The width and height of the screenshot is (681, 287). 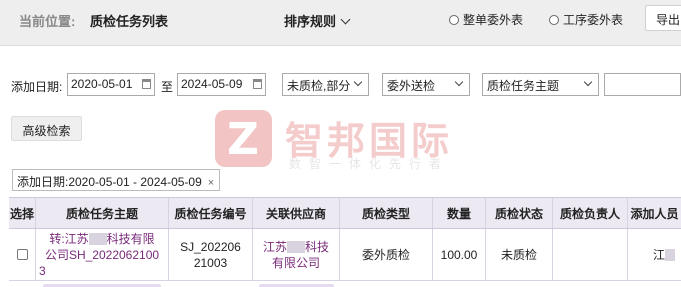 I want to click on subject-link: 转:江苏 科技有限 公司SH_2022062100 3, so click(x=102, y=254).